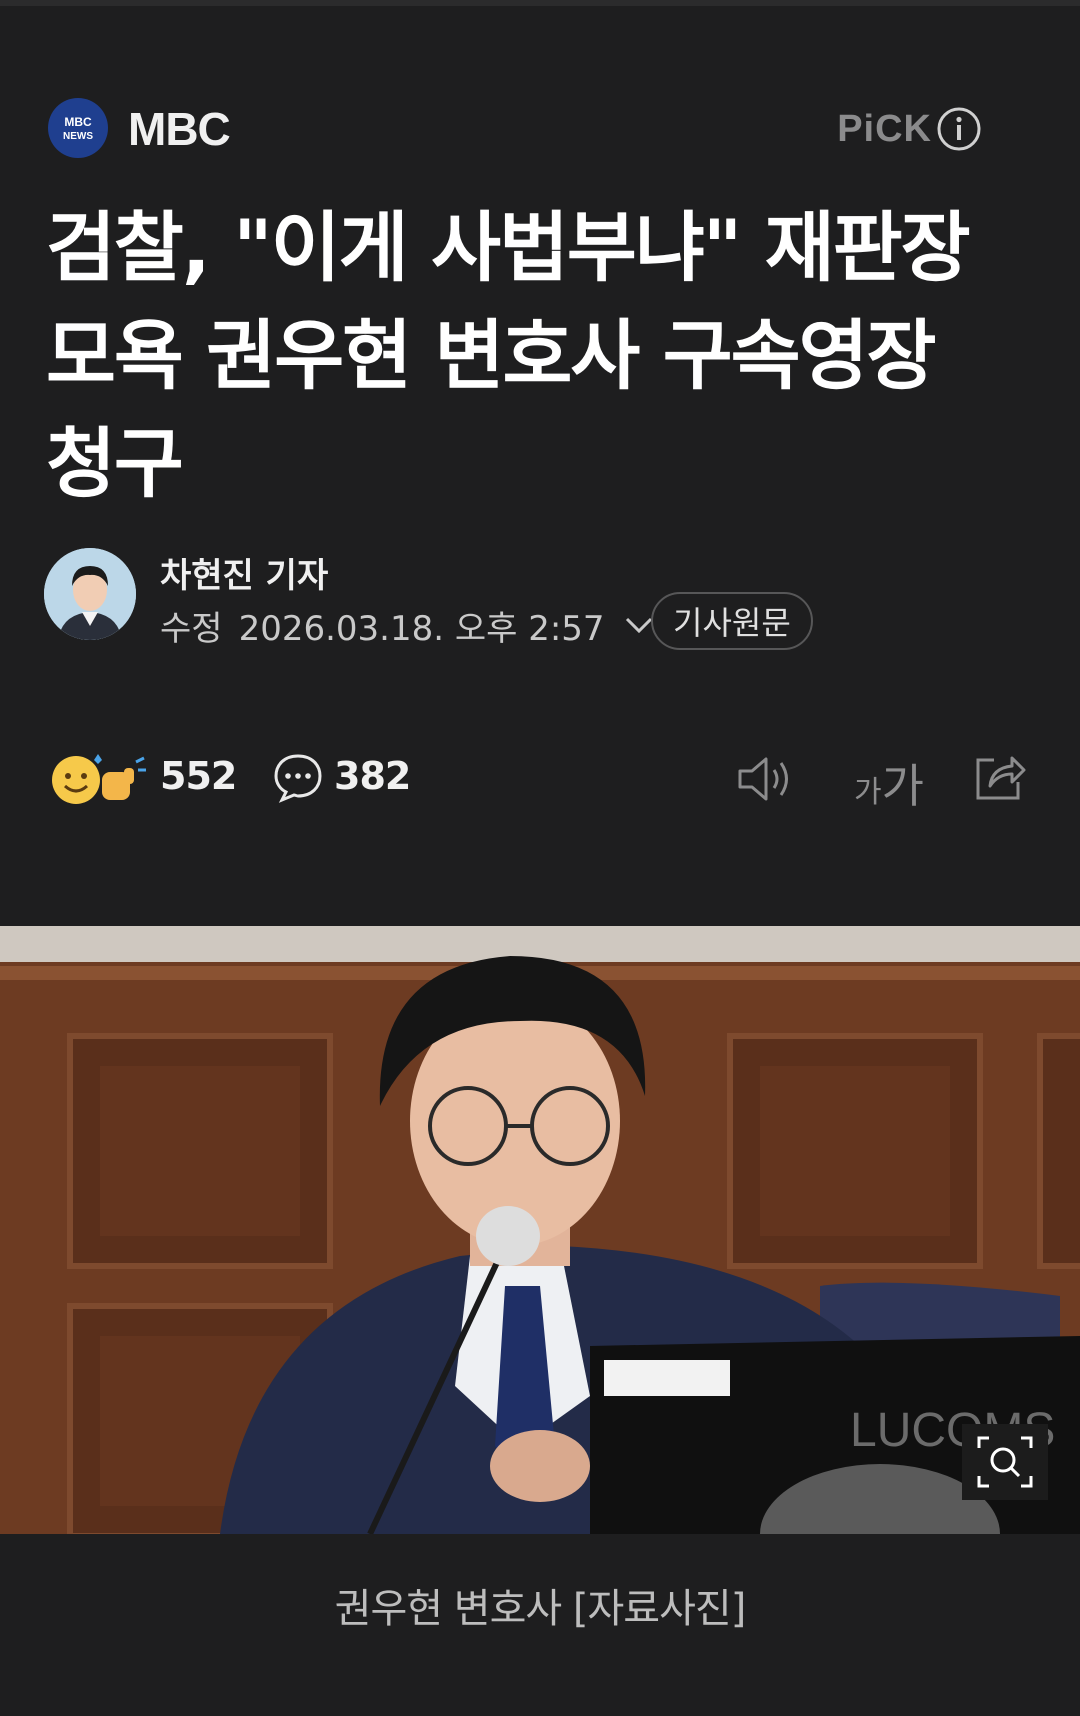  What do you see at coordinates (732, 621) in the screenshot?
I see `original-article-button: 기사원문` at bounding box center [732, 621].